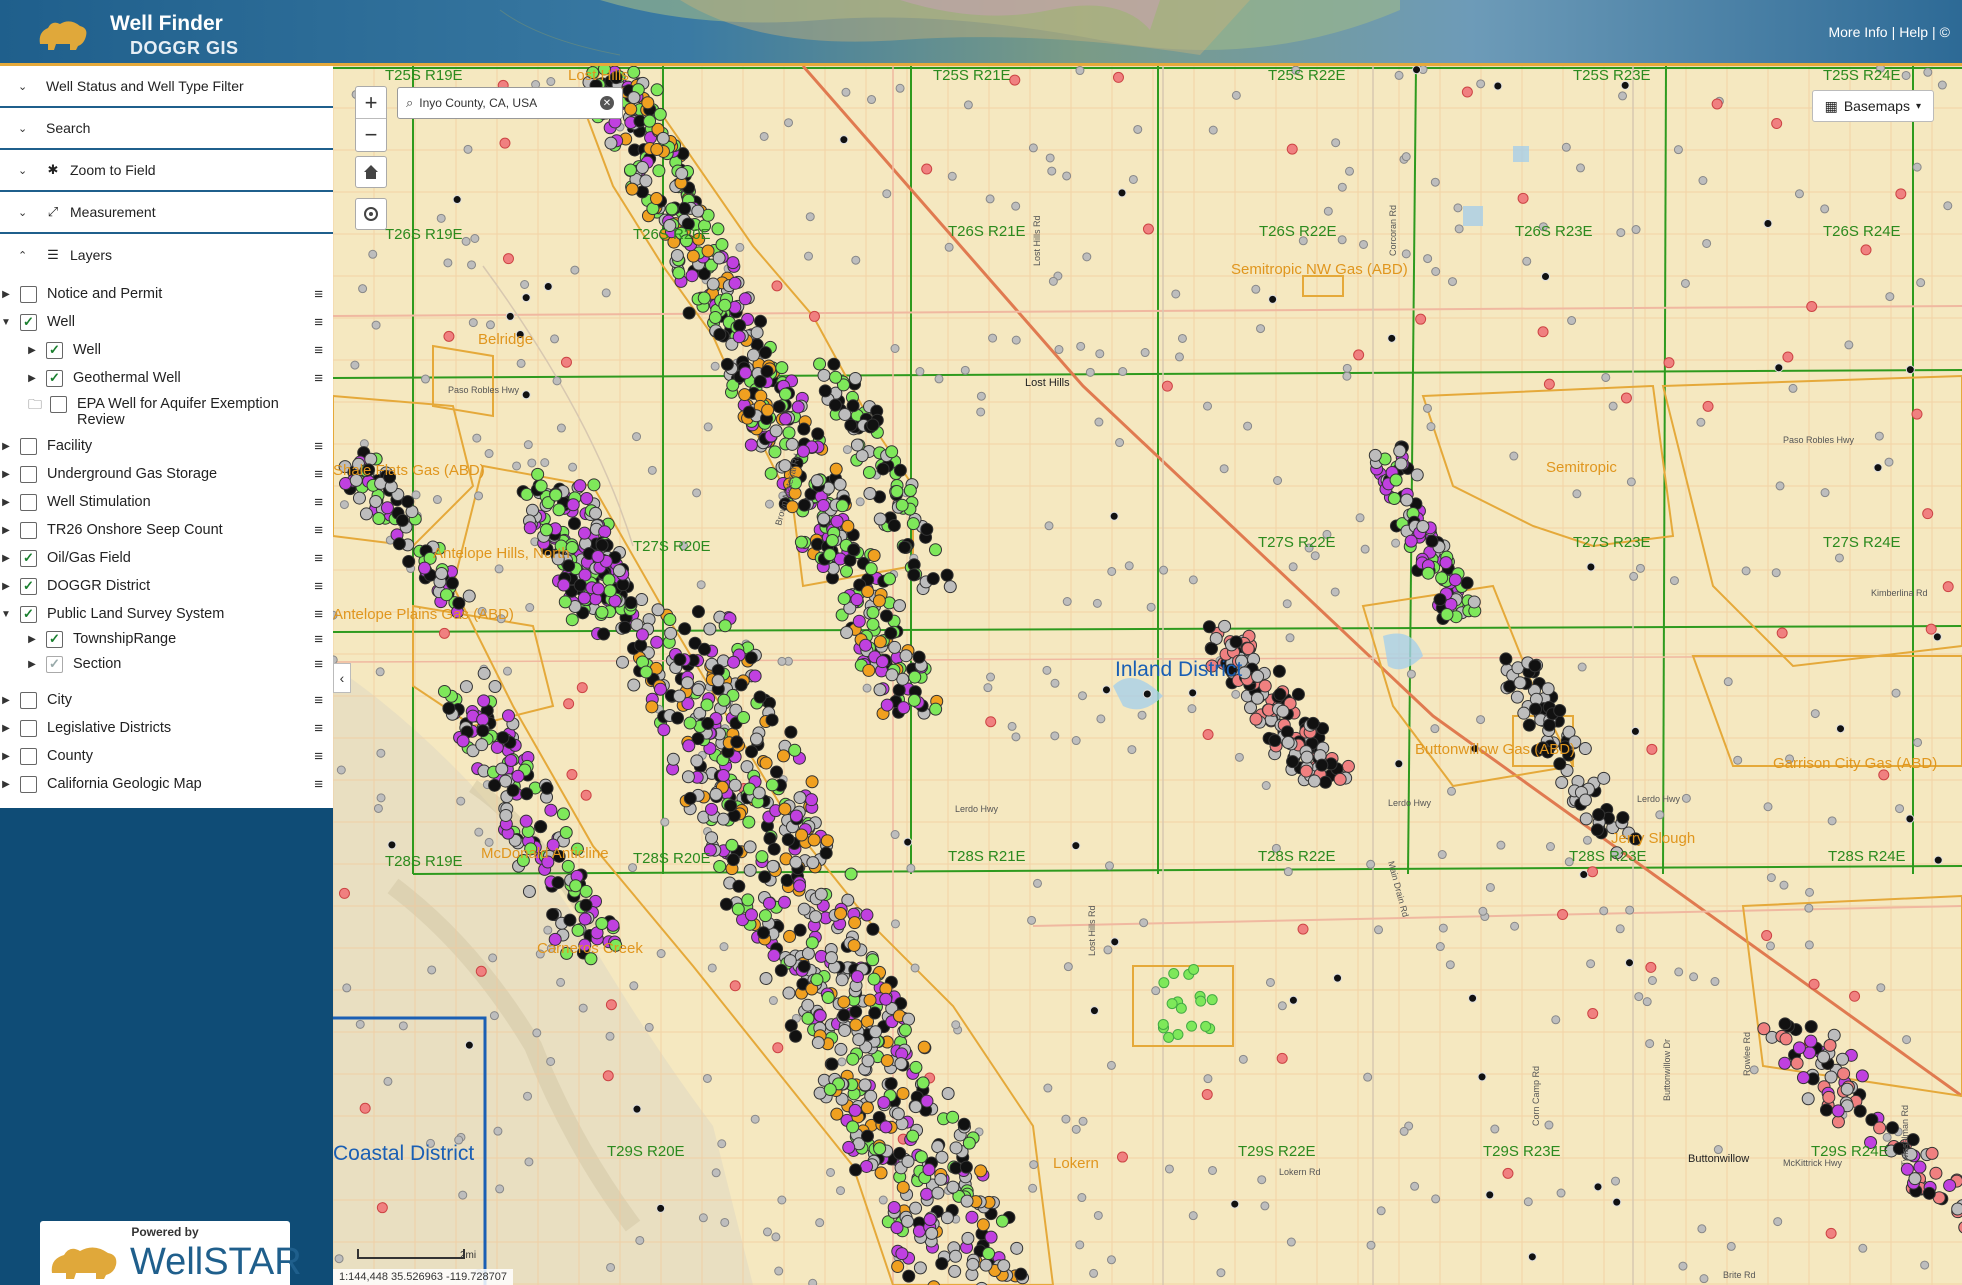 The width and height of the screenshot is (1962, 1285). Describe the element at coordinates (32, 639) in the screenshot. I see `expand-triangle-icon: ▶` at that location.